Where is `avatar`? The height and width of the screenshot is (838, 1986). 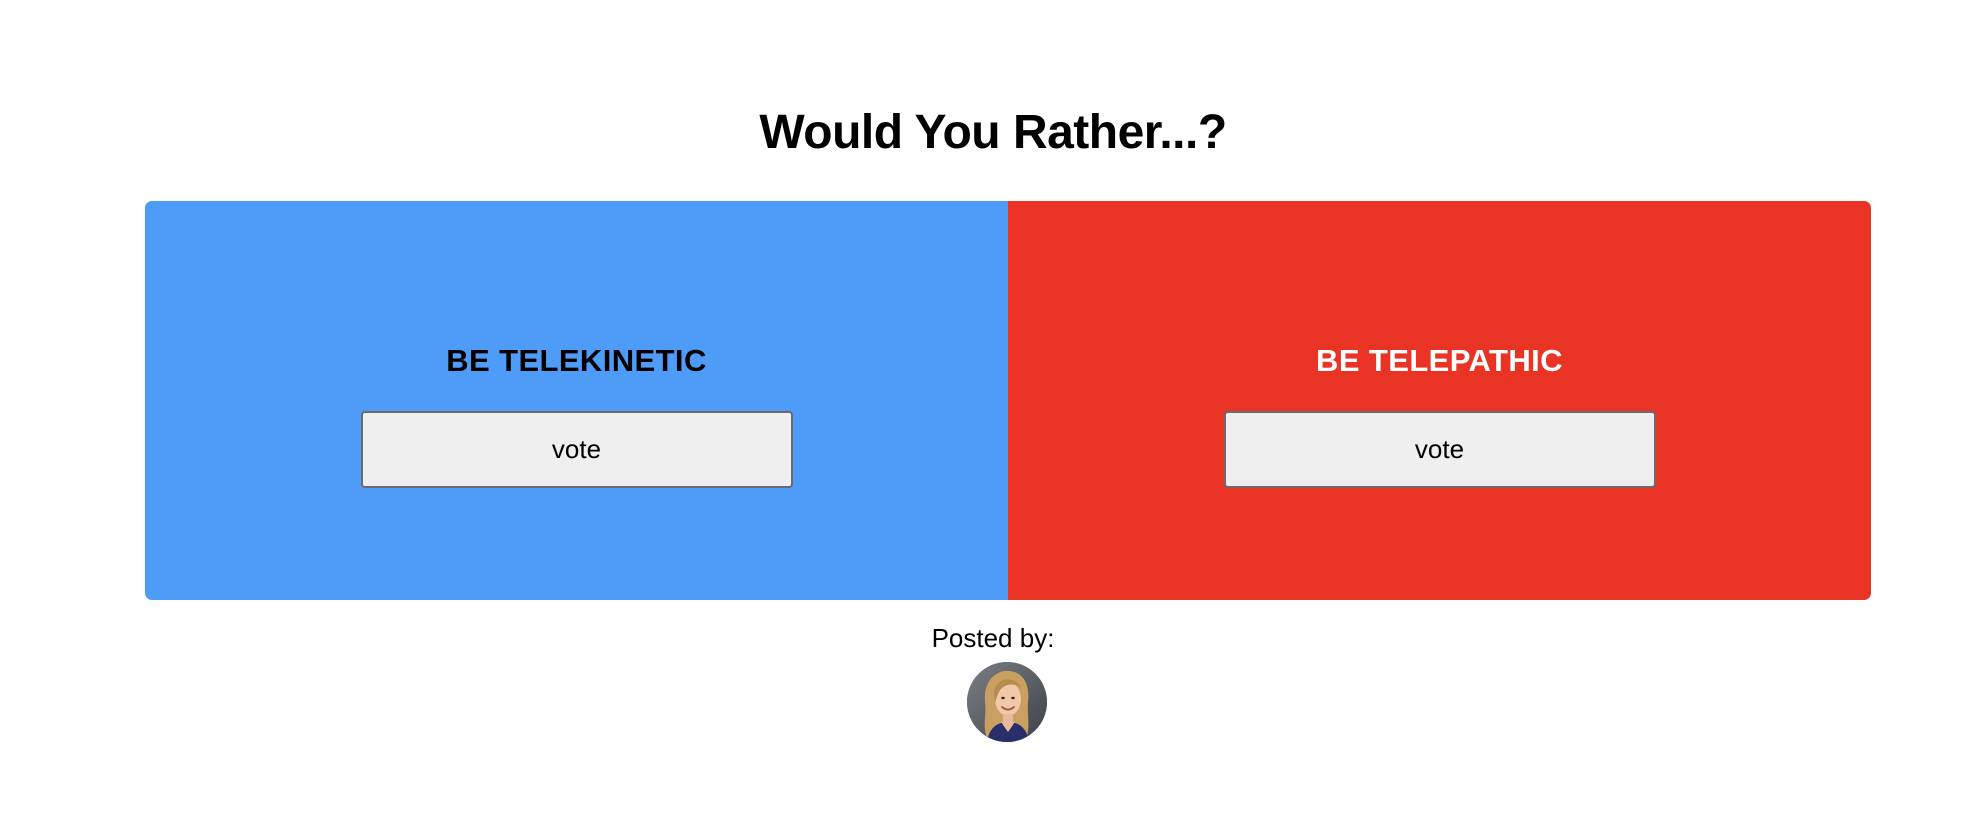
avatar is located at coordinates (1007, 702).